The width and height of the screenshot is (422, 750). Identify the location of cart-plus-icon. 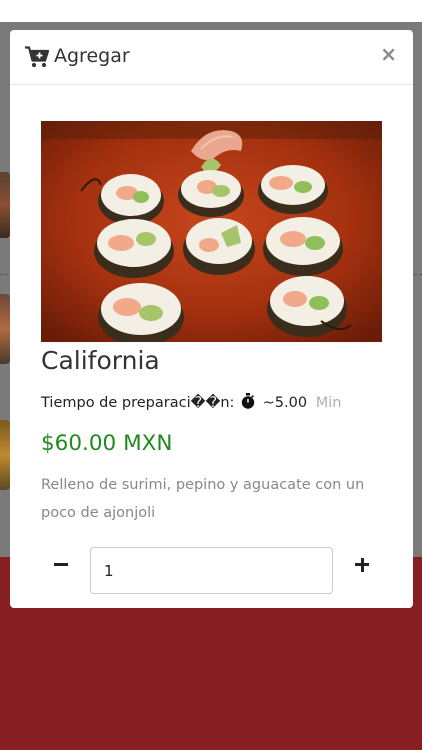
(37, 57).